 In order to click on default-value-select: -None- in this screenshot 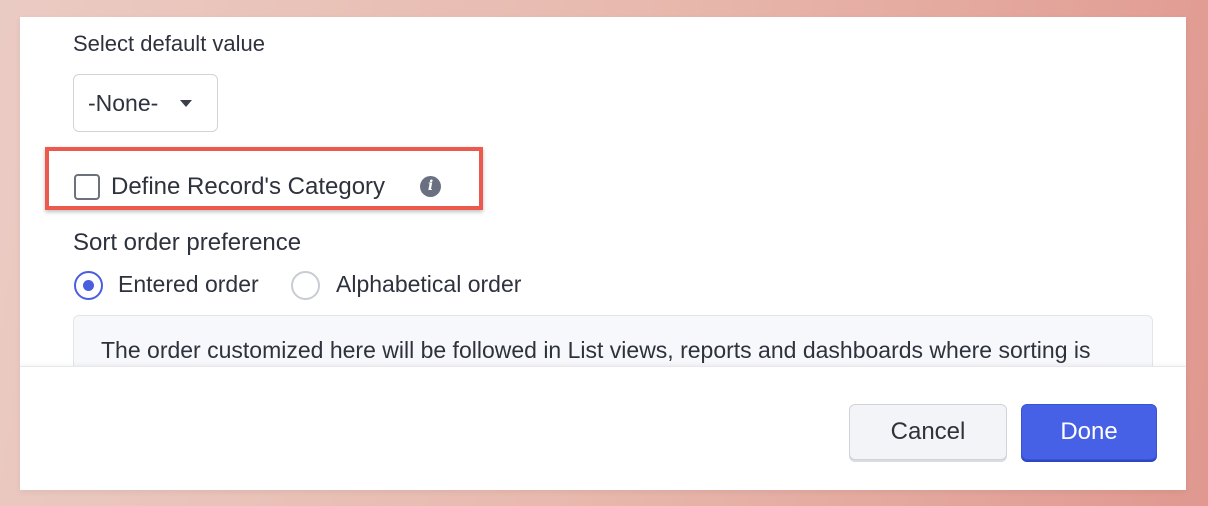, I will do `click(145, 103)`.